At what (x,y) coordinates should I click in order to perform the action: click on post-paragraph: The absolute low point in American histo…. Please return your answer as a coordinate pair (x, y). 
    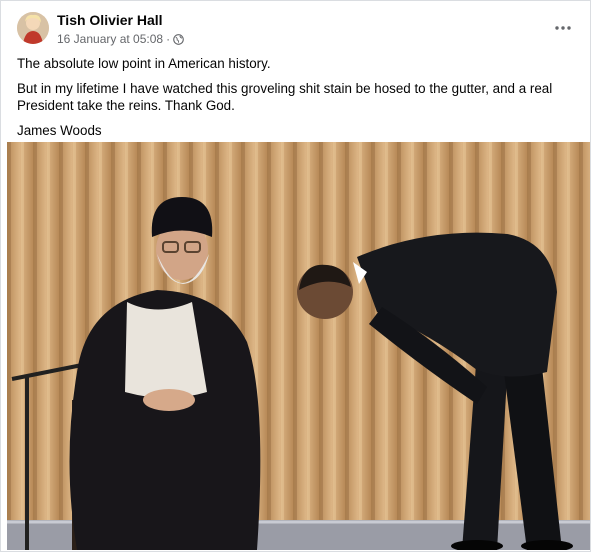
    Looking at the image, I should click on (144, 63).